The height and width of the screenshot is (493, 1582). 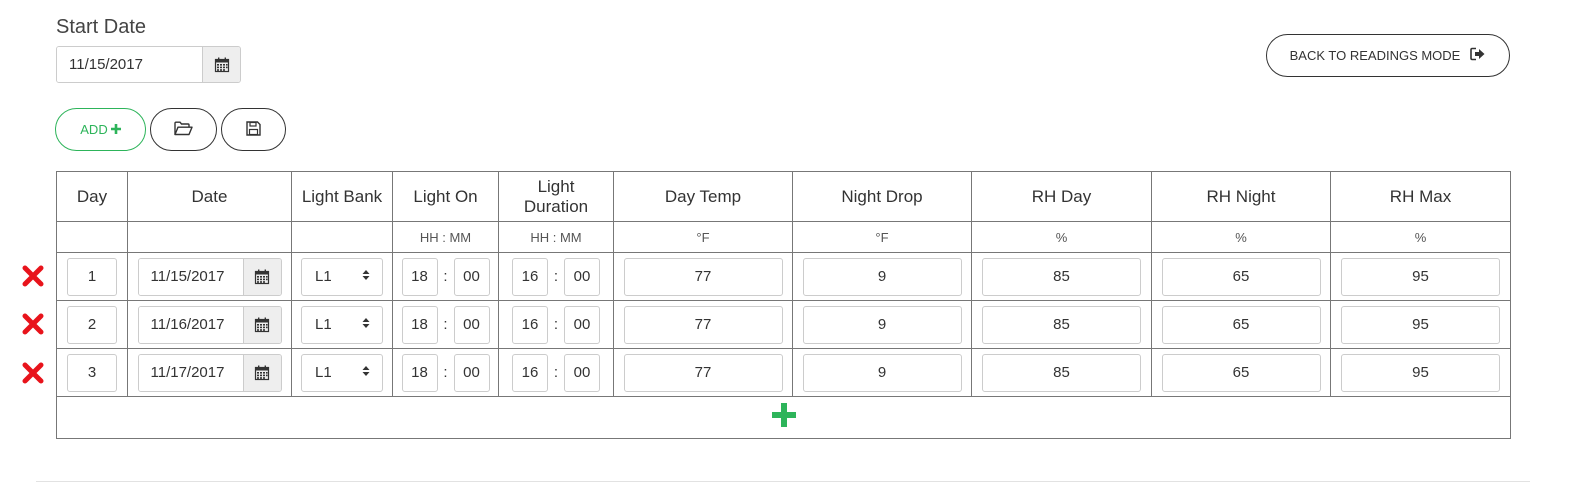 I want to click on save-button, so click(x=253, y=129).